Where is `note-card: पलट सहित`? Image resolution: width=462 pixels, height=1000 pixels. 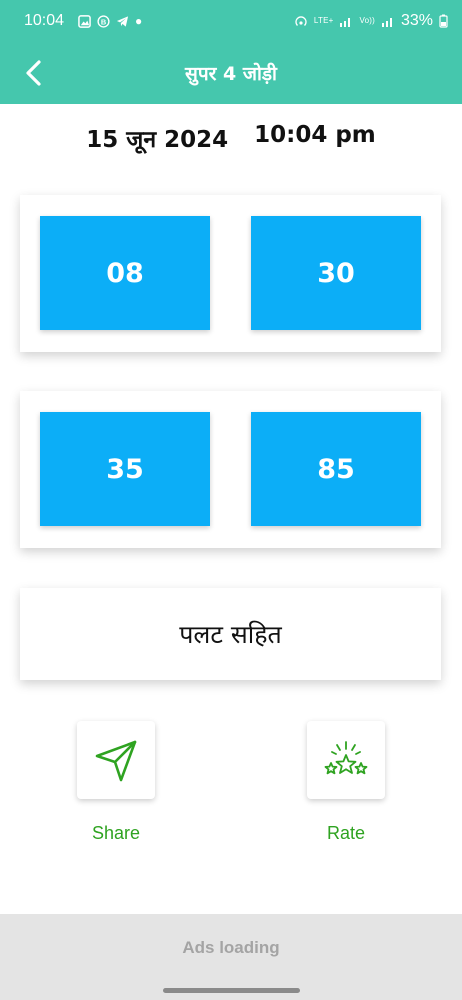
note-card: पलट सहित is located at coordinates (230, 634).